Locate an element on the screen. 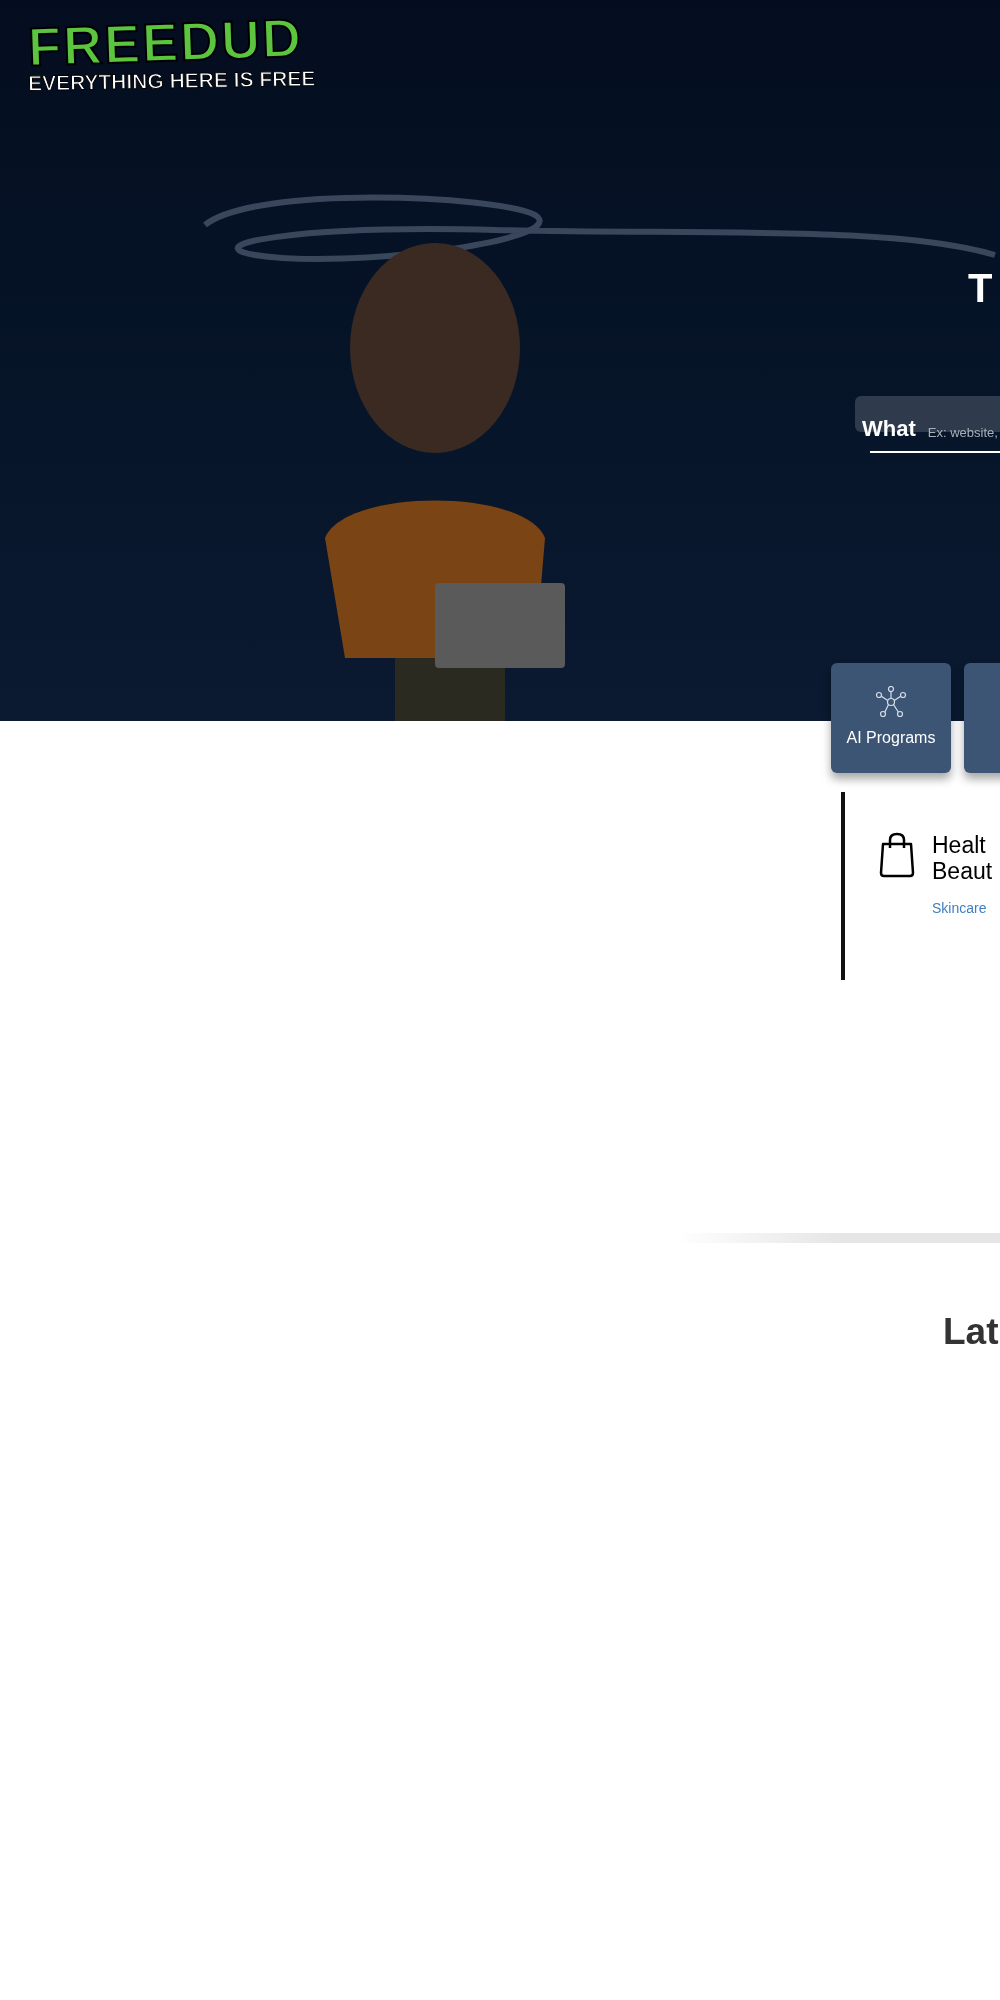 Image resolution: width=1000 pixels, height=2000 pixels. featured-title: Healt Beaut is located at coordinates (962, 858).